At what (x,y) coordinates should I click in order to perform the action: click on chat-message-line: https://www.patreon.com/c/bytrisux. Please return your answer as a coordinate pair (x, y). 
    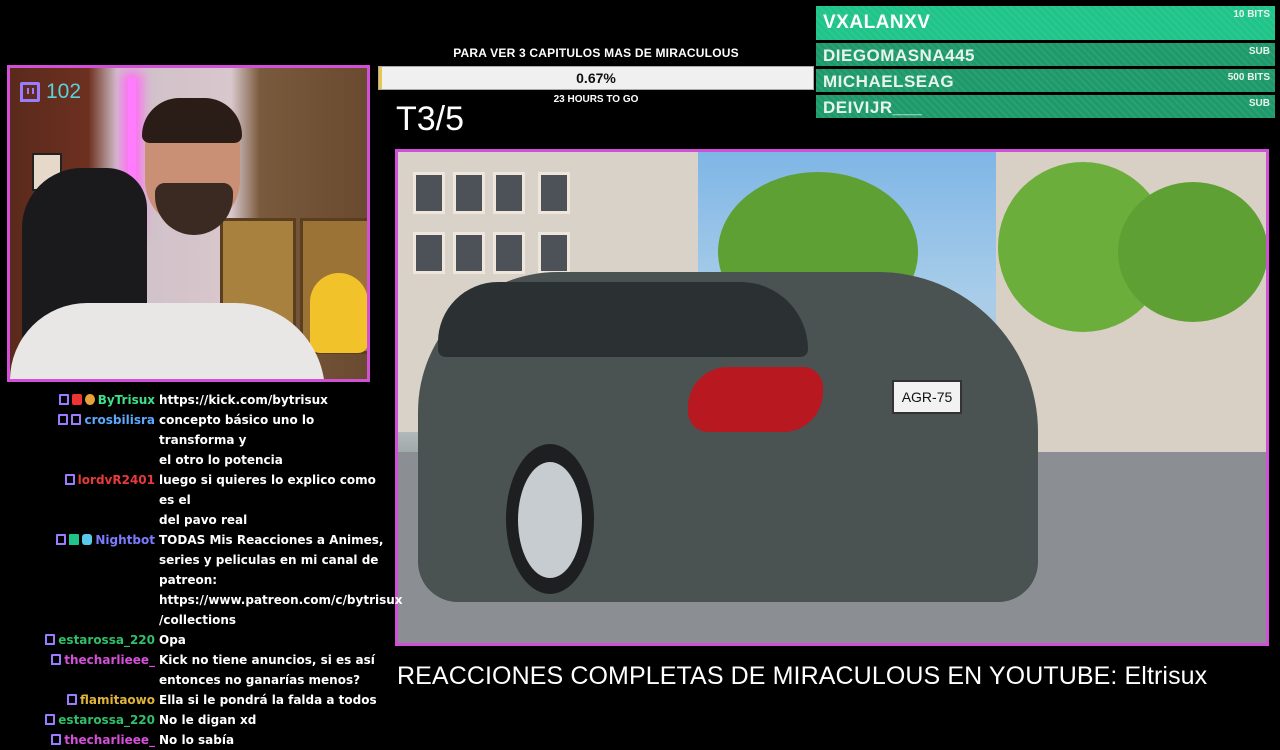
    Looking at the image, I should click on (281, 600).